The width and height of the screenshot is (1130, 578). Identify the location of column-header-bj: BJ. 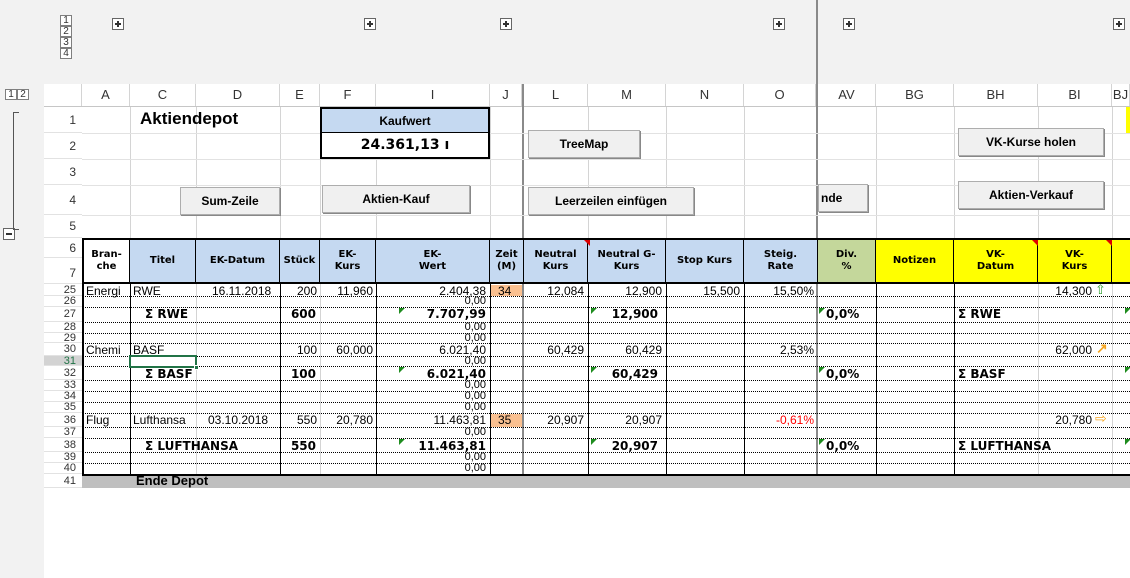
(1121, 95).